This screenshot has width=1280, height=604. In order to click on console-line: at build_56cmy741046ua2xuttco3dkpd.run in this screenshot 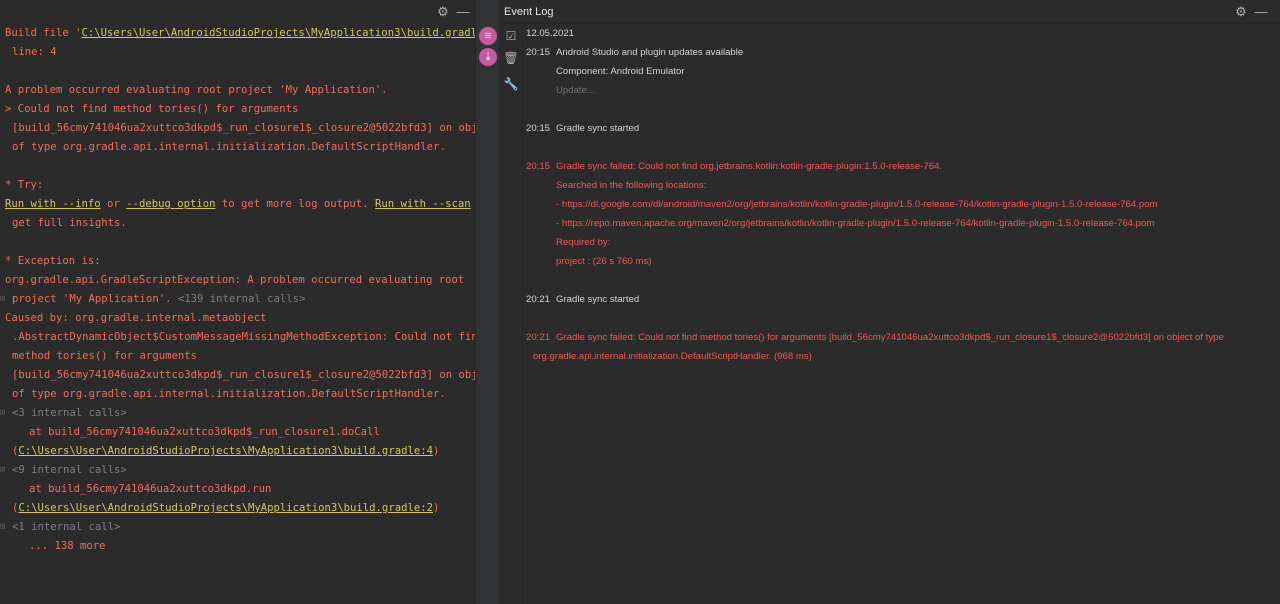, I will do `click(150, 489)`.